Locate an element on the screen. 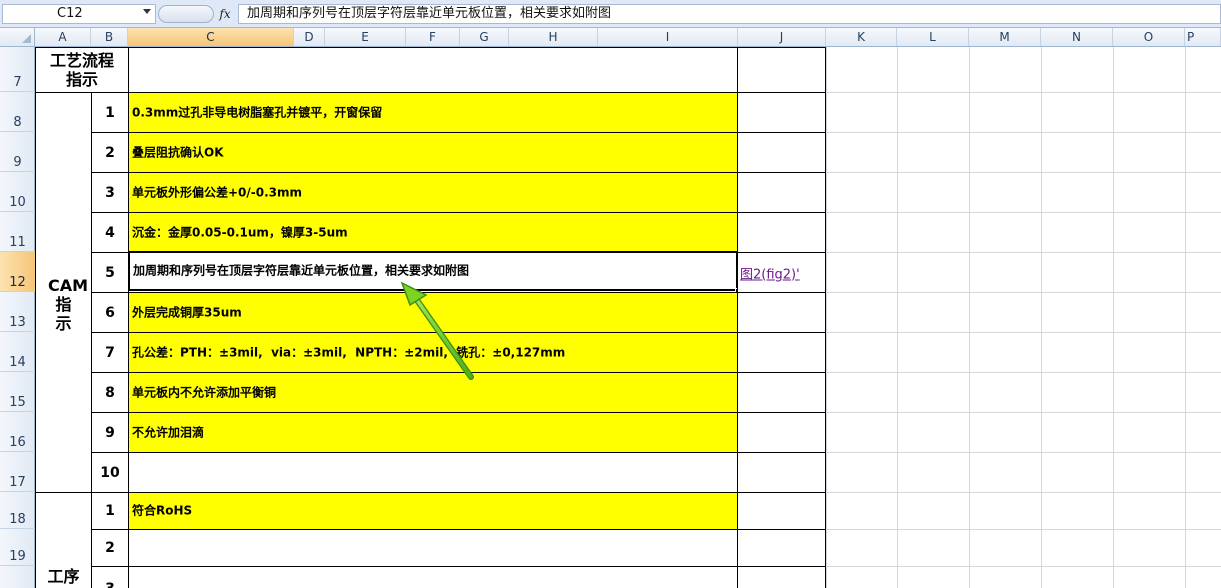  insert-function-icon: fx is located at coordinates (225, 14).